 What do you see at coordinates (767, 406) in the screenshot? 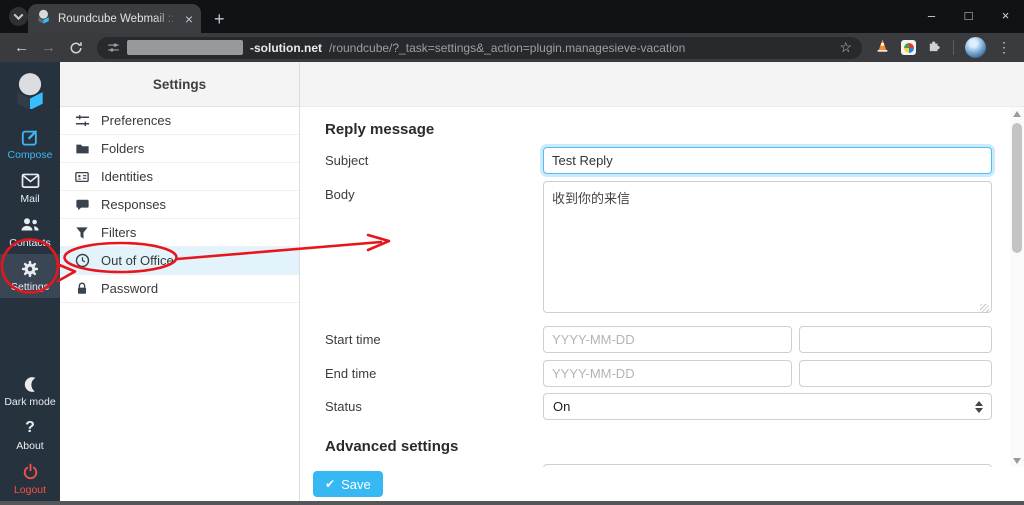
I see `status-select: On` at bounding box center [767, 406].